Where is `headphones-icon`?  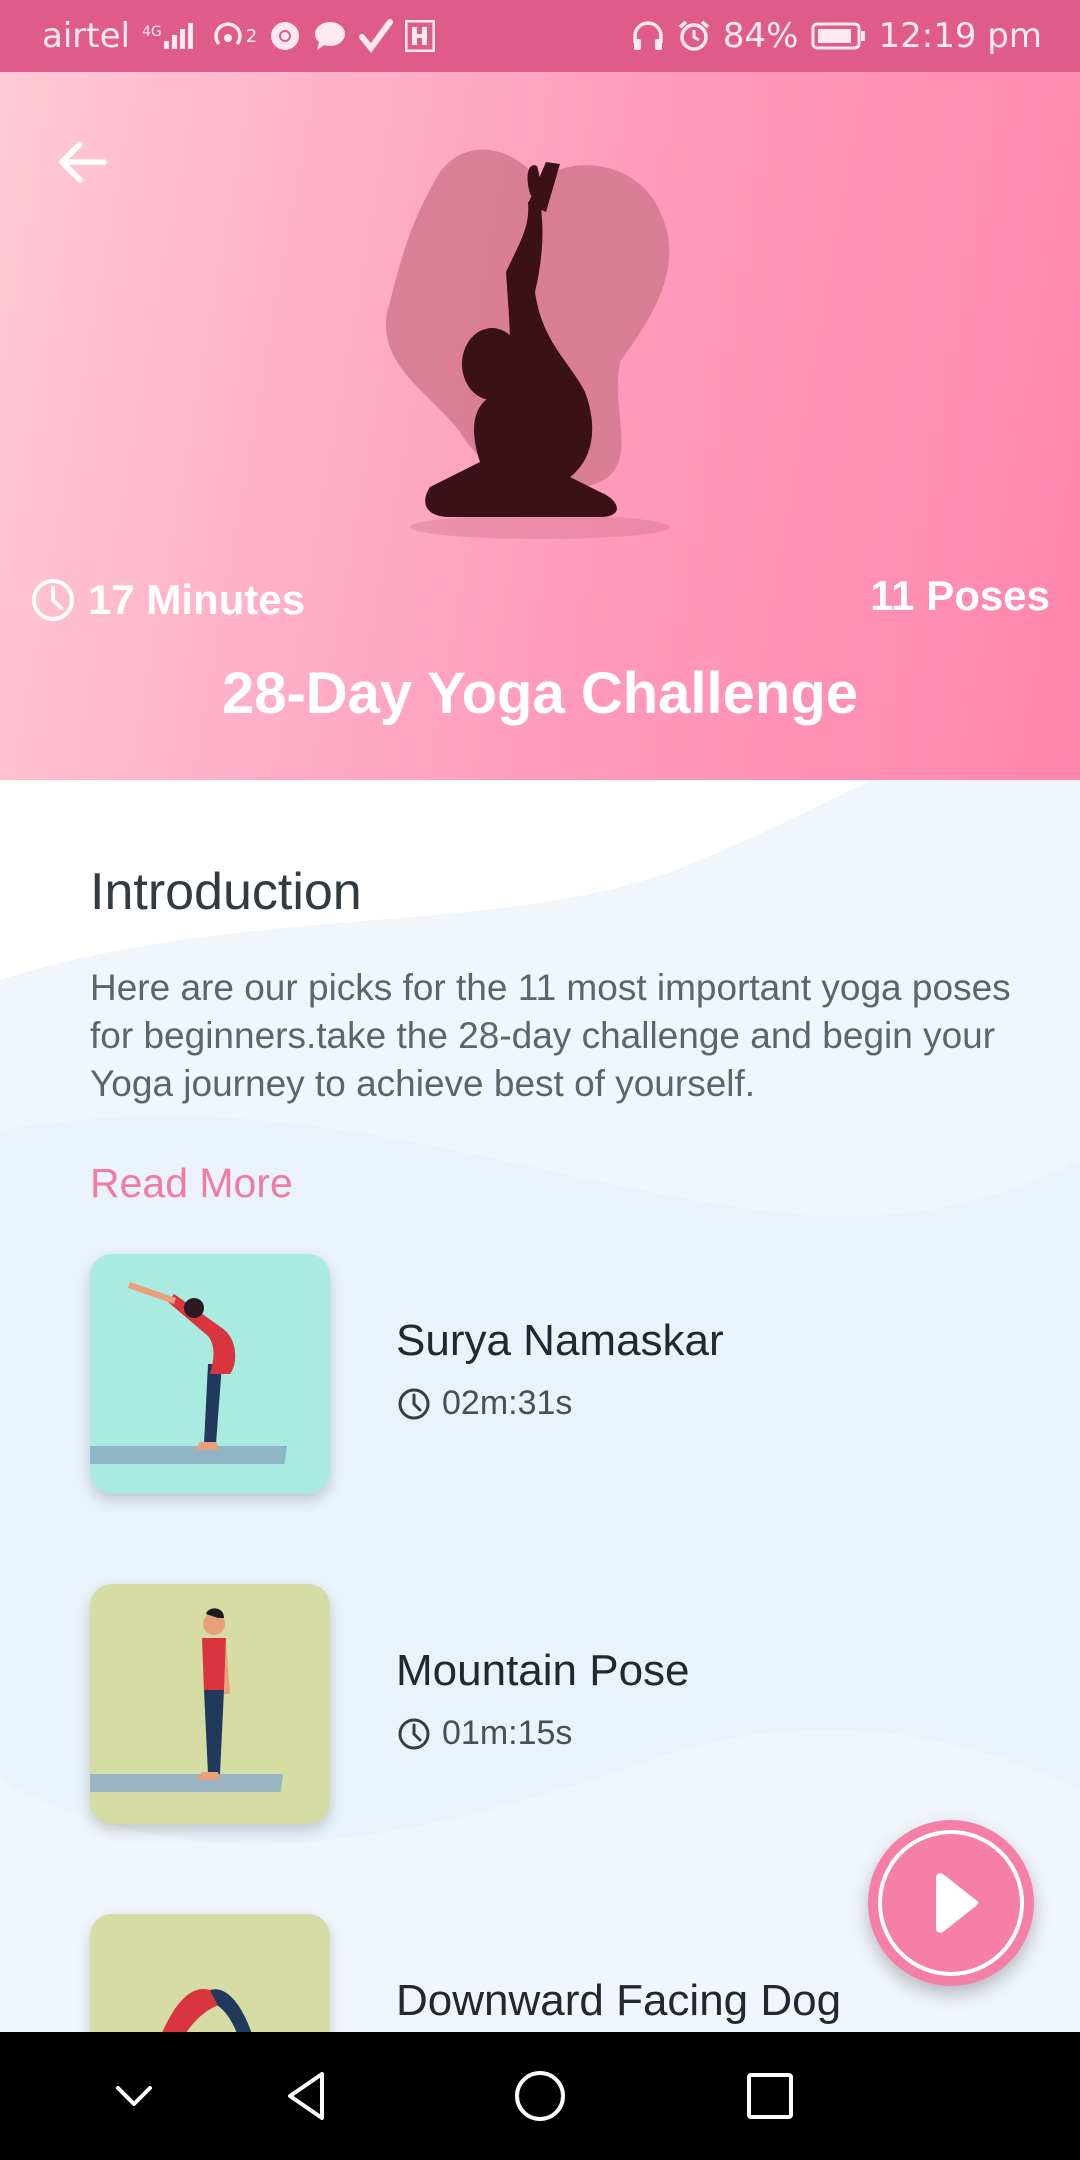
headphones-icon is located at coordinates (648, 36).